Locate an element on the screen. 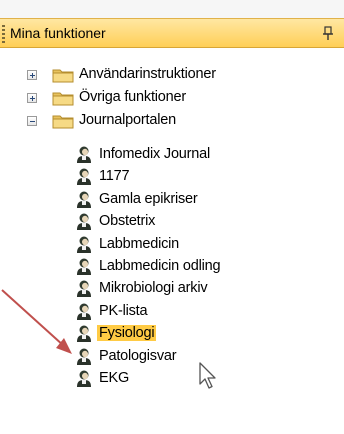 The image size is (344, 434). tree-folder-label: Journalportalen is located at coordinates (127, 120).